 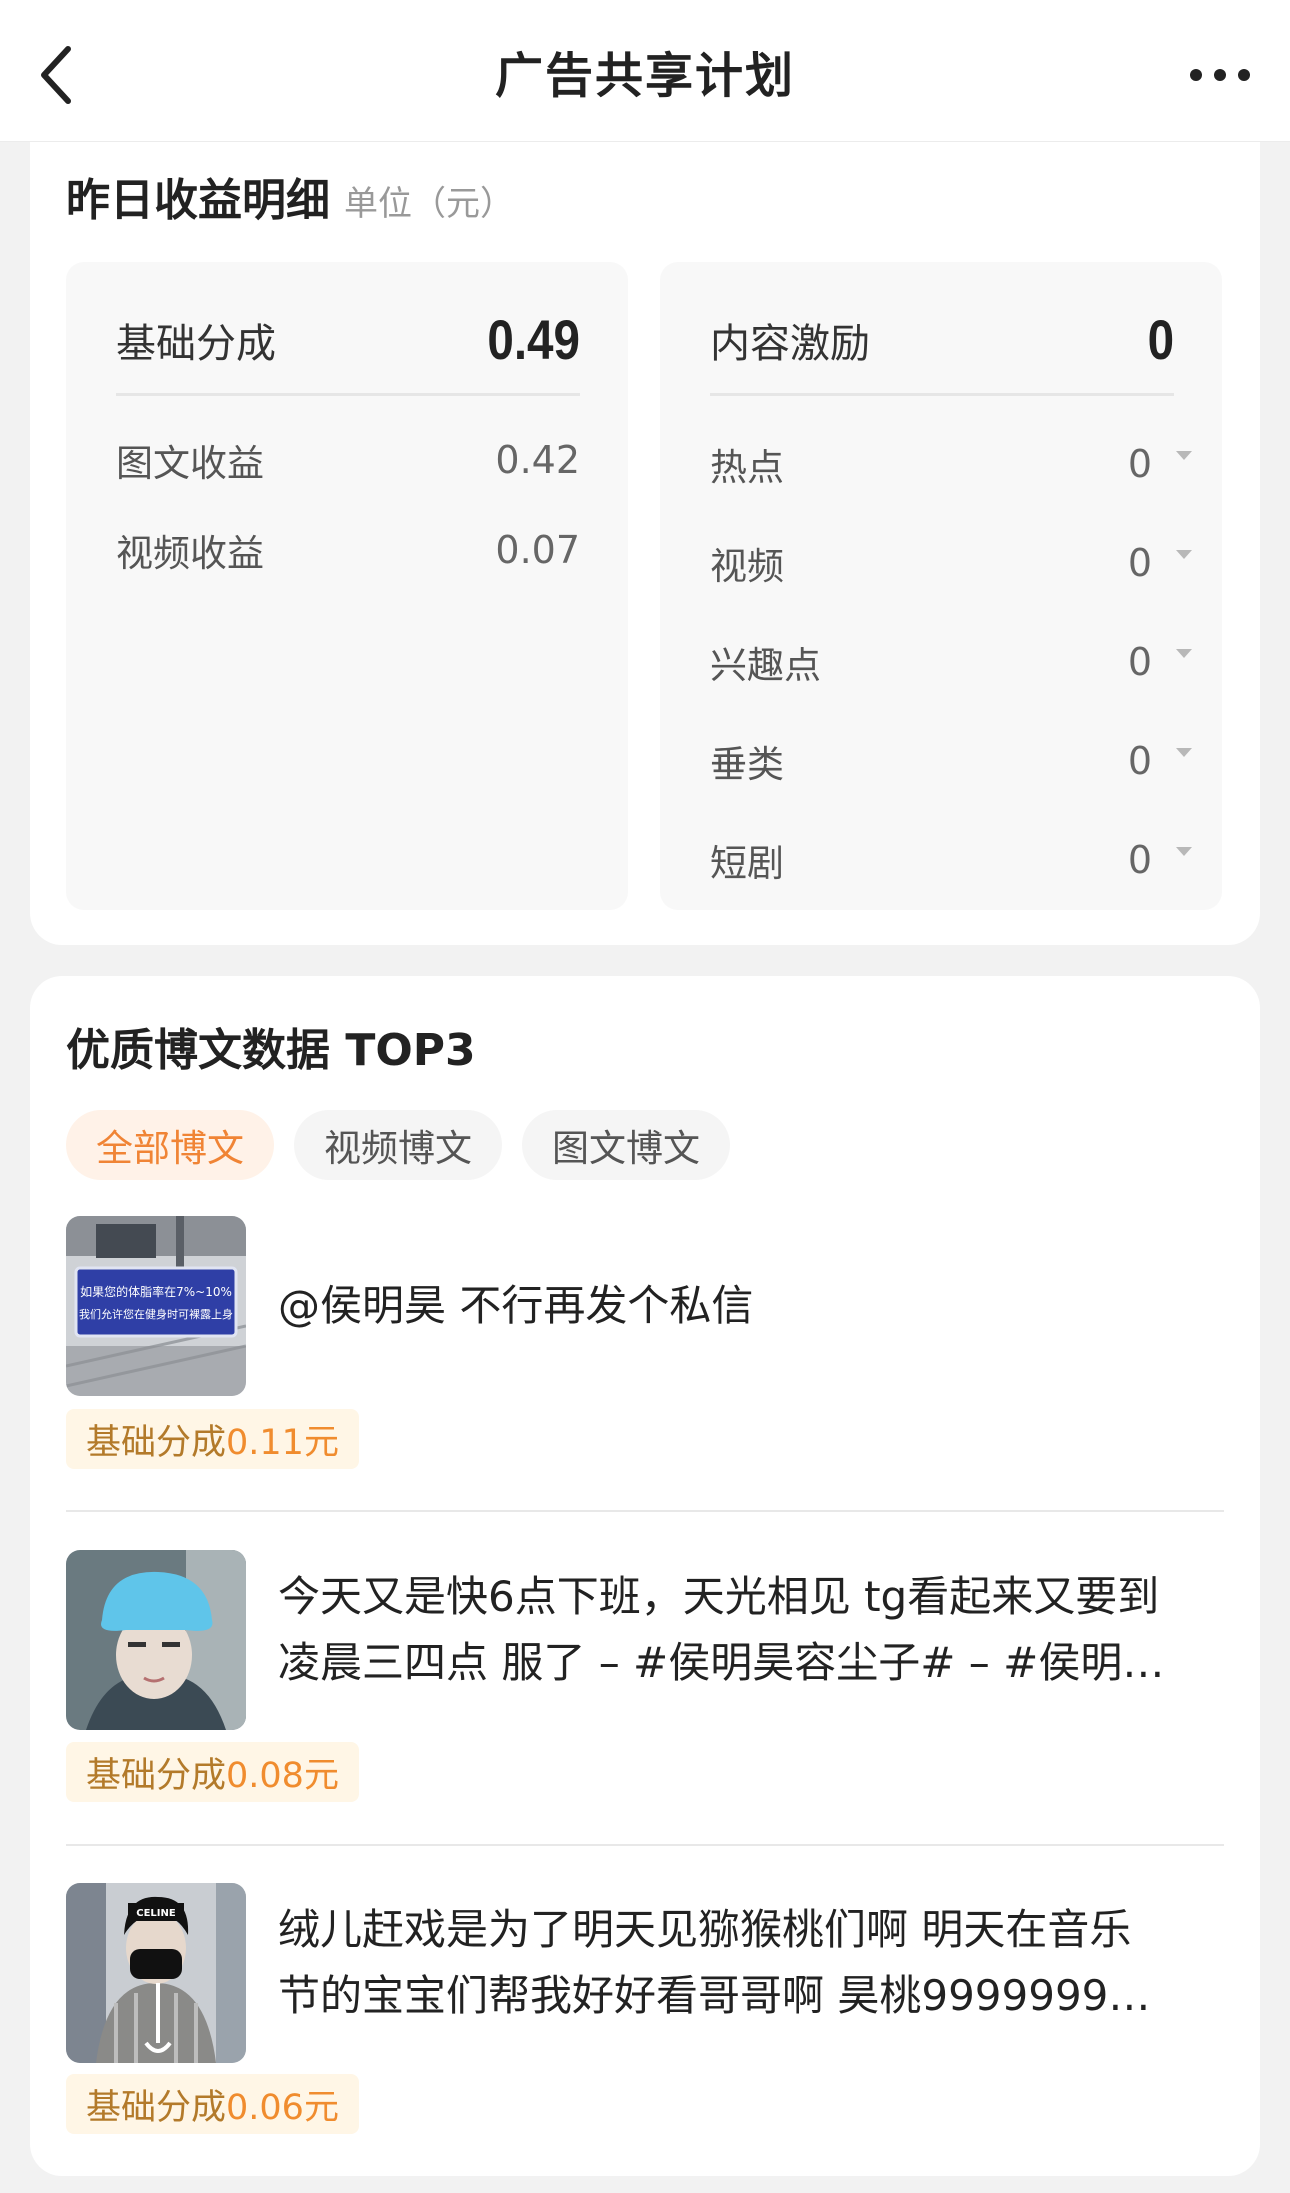 I want to click on basic-share-header: 基础分成 0.49, so click(x=348, y=341).